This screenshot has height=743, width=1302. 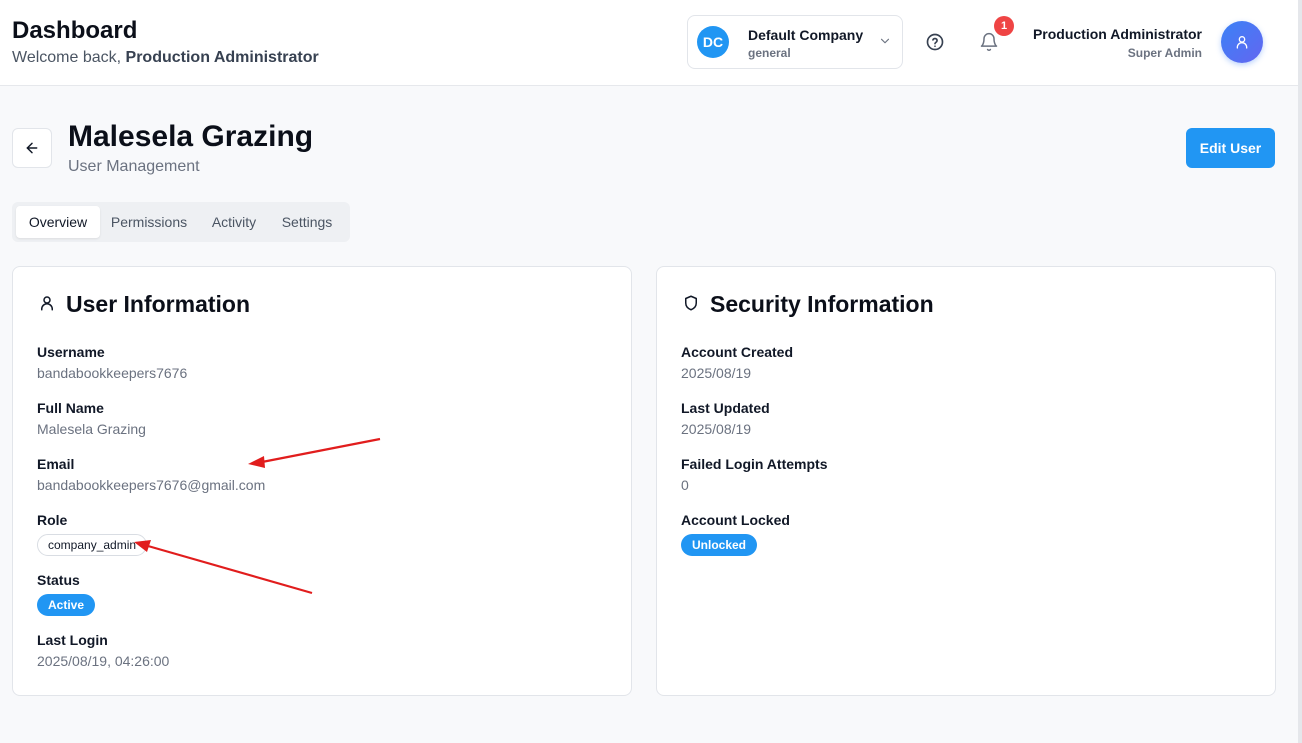 I want to click on tab-list: Overview Permissions Activity Settings, so click(x=181, y=222).